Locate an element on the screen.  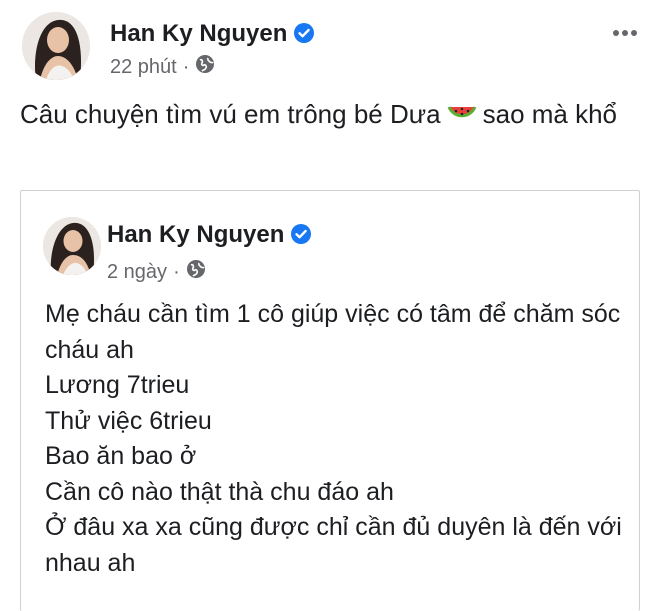
shared-post-line: Bao ăn bao ở is located at coordinates (121, 456).